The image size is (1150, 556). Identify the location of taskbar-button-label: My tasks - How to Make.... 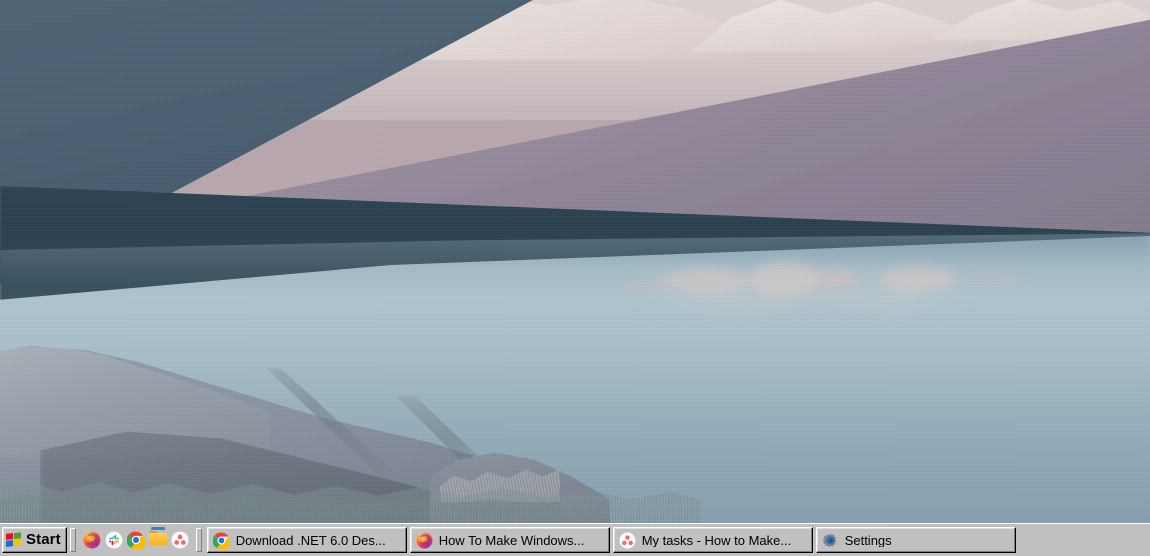
(716, 540).